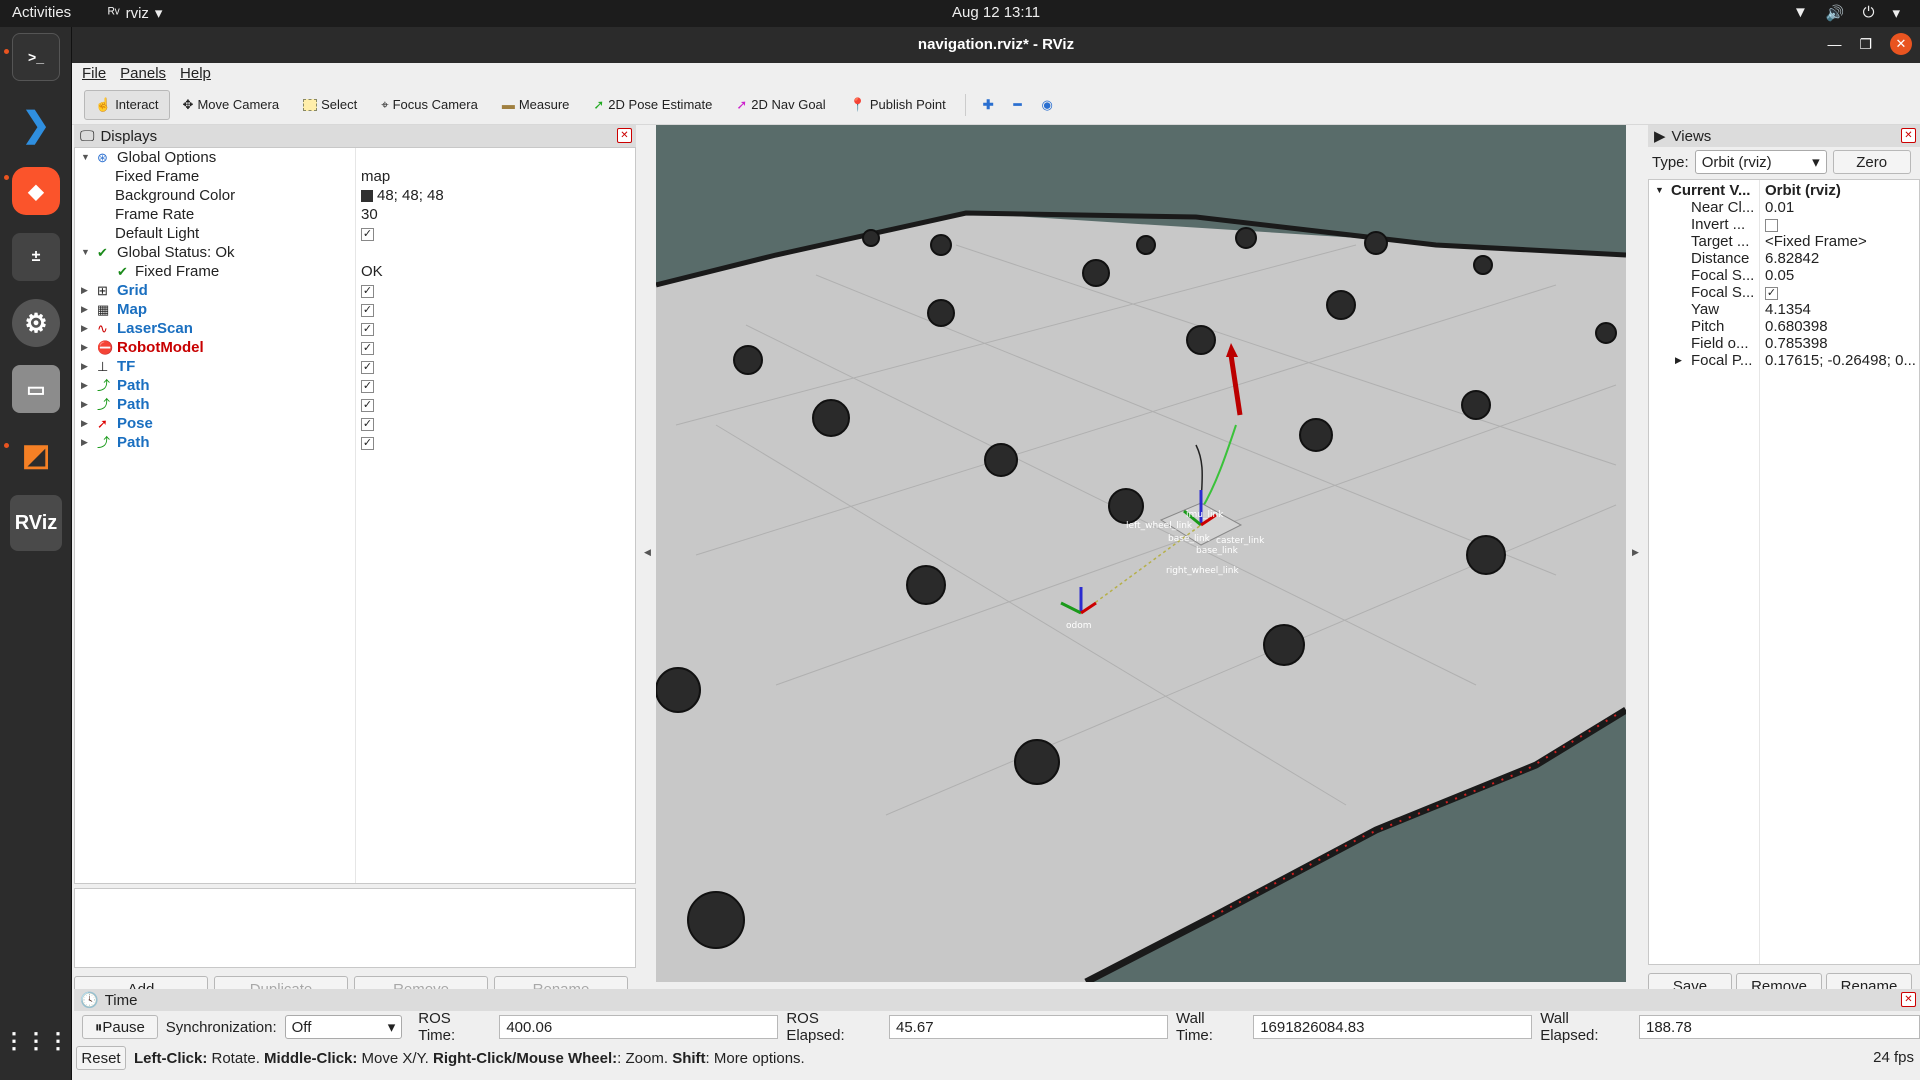 The width and height of the screenshot is (1920, 1080). Describe the element at coordinates (87, 136) in the screenshot. I see `monitor-icon: 🖵` at that location.